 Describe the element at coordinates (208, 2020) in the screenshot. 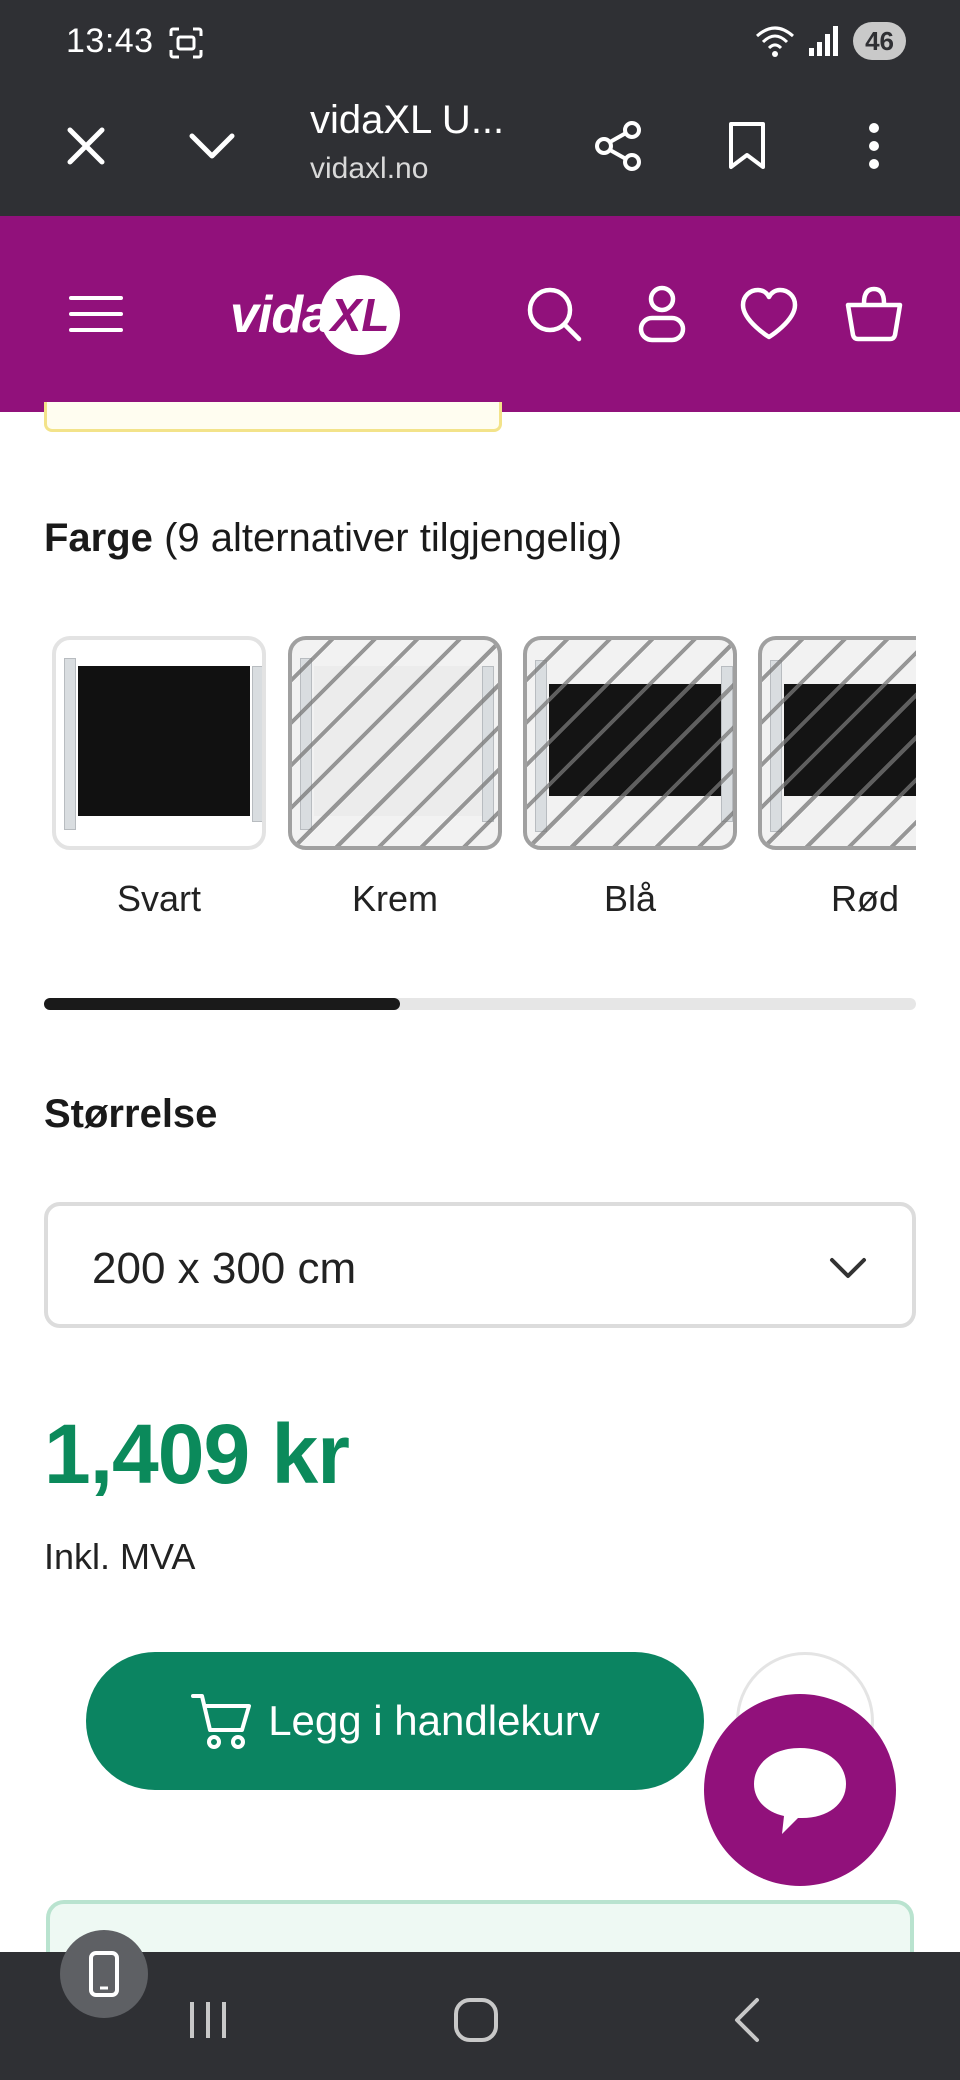

I see `recents-icon` at that location.